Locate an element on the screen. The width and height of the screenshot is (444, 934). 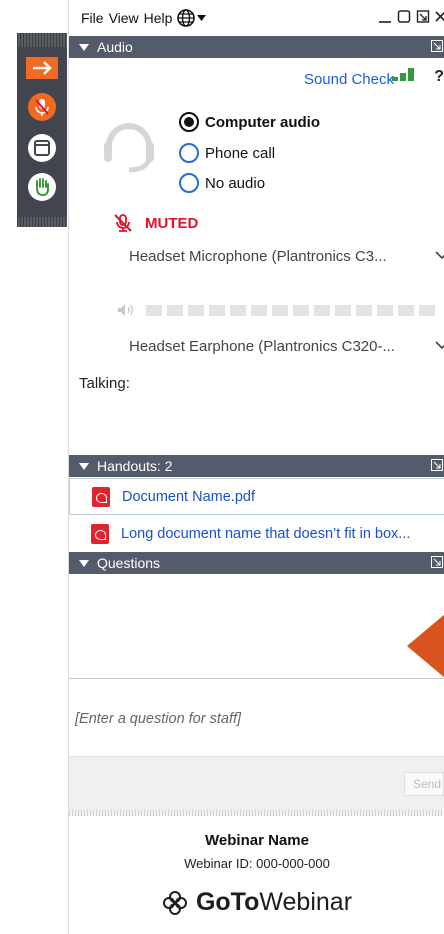
mute-status: MUTED is located at coordinates (155, 223).